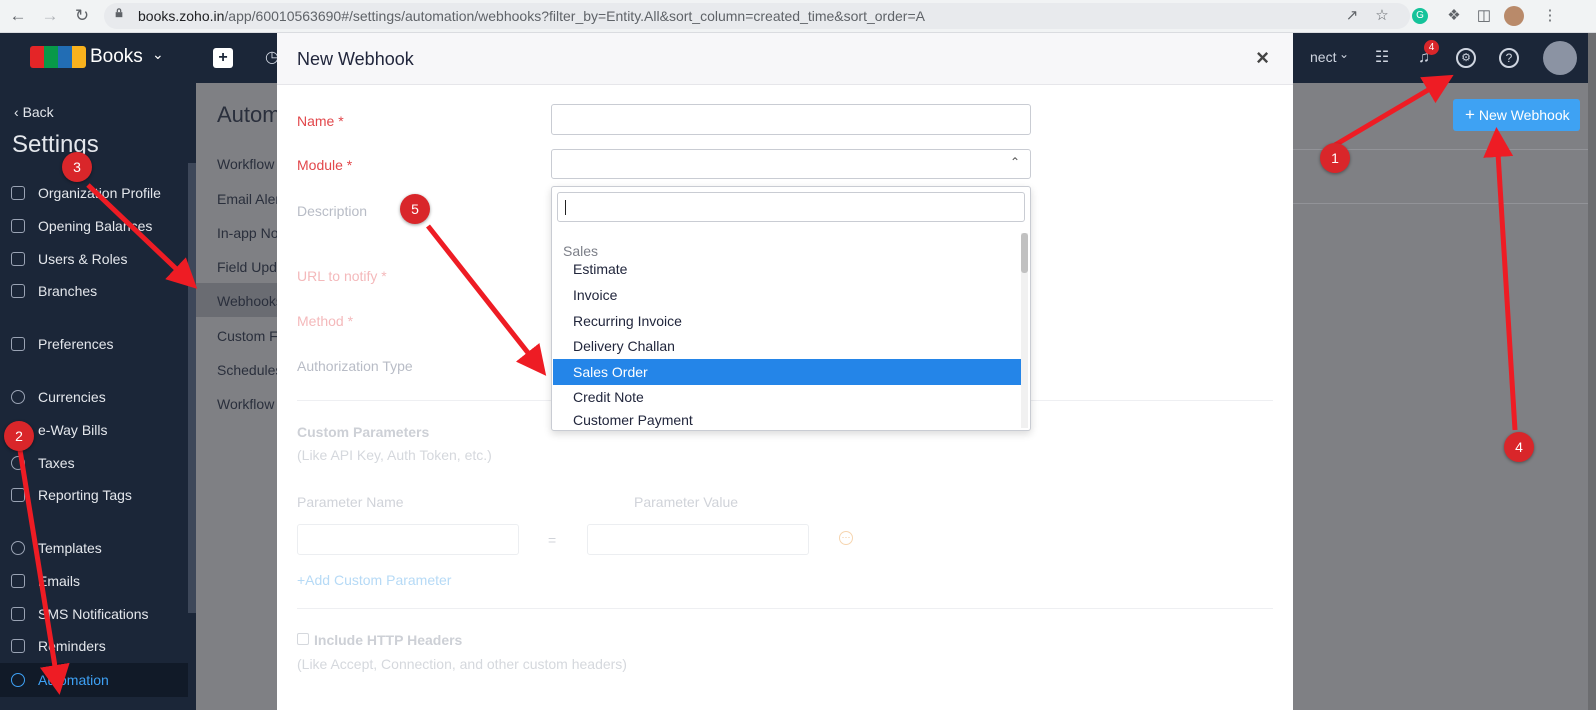  I want to click on brand-area: Books ⌄, so click(98, 58).